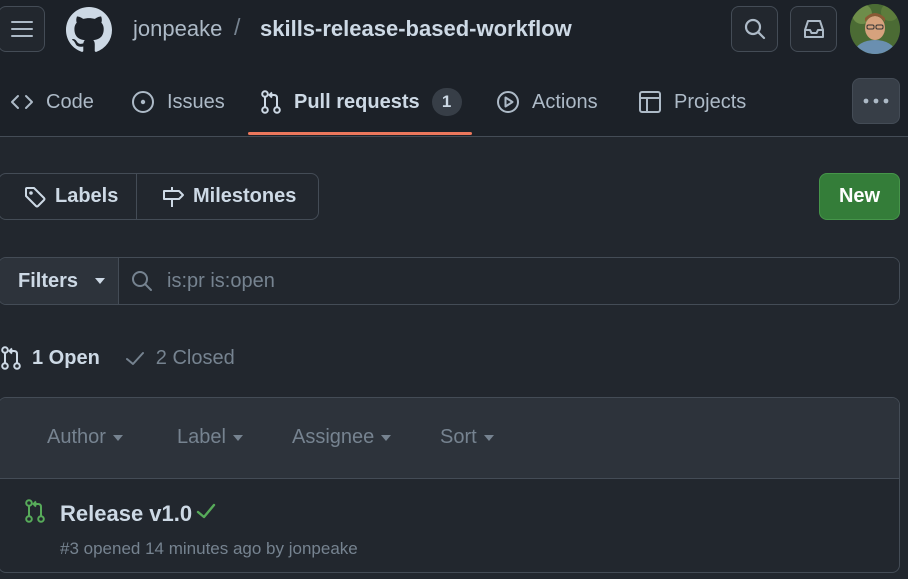 Image resolution: width=908 pixels, height=579 pixels. Describe the element at coordinates (70, 101) in the screenshot. I see `tab-code-label: Code` at that location.